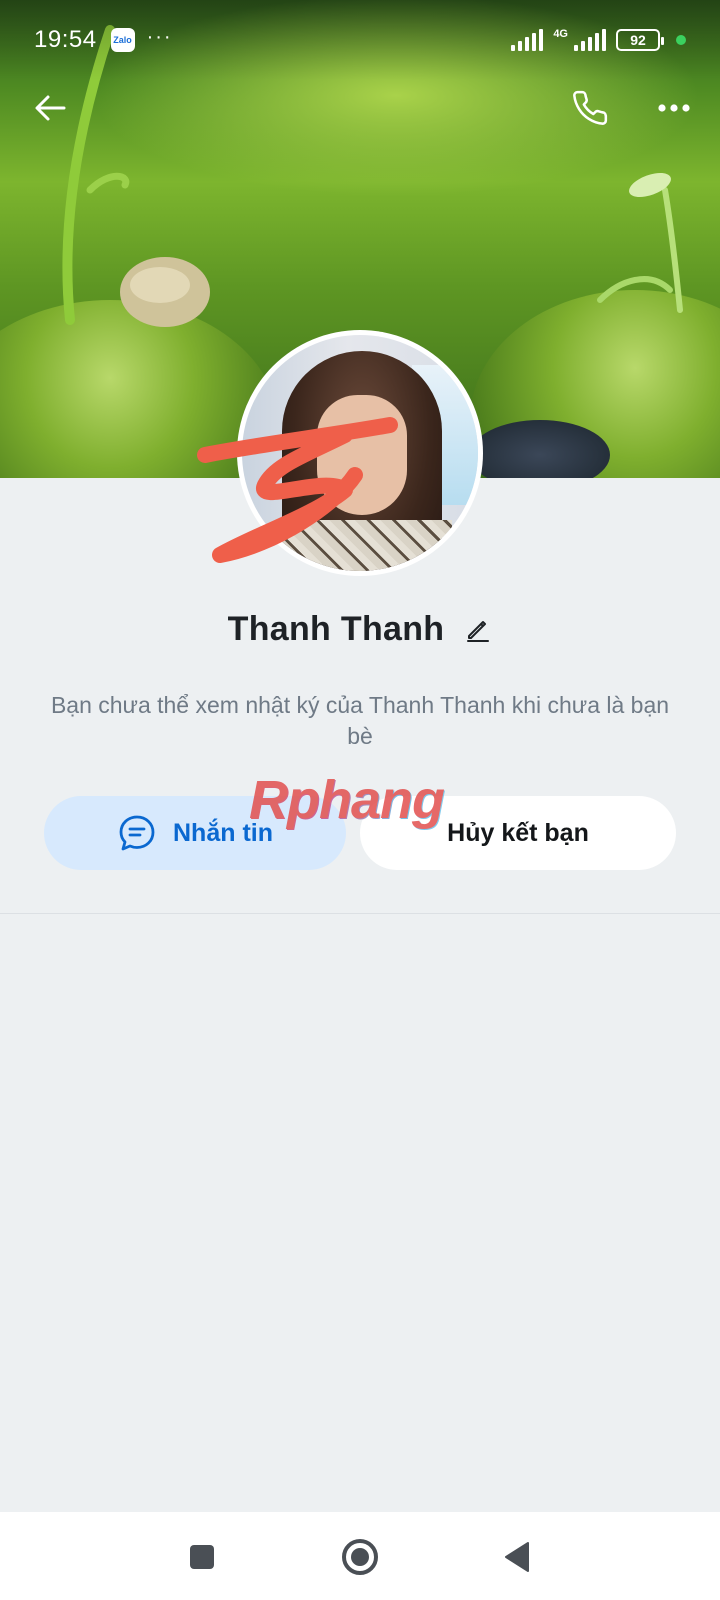  I want to click on unfriend-button: Hủy kết bạn, so click(518, 833).